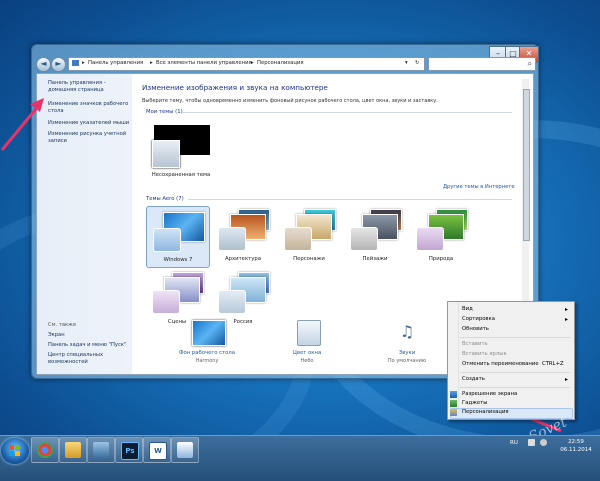 The width and height of the screenshot is (600, 481). Describe the element at coordinates (489, 394) in the screenshot. I see `menu-item-screen-resolution: Разрешение экрана` at that location.